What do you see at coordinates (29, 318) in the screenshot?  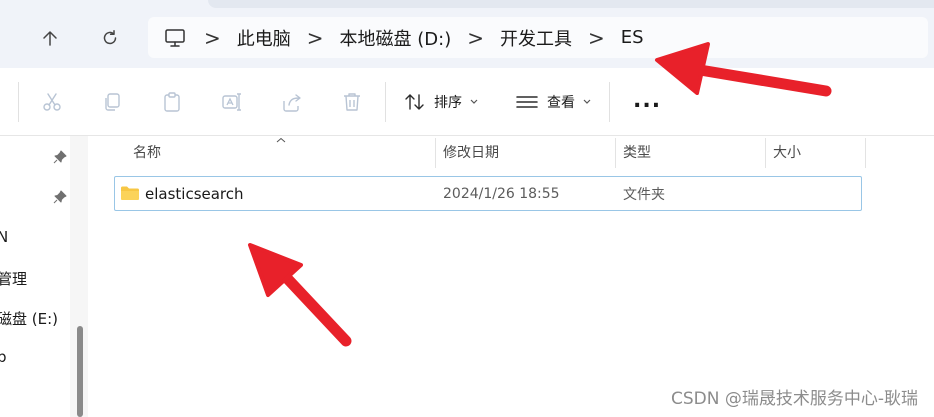 I see `nav-item: 磁盘 (E:)` at bounding box center [29, 318].